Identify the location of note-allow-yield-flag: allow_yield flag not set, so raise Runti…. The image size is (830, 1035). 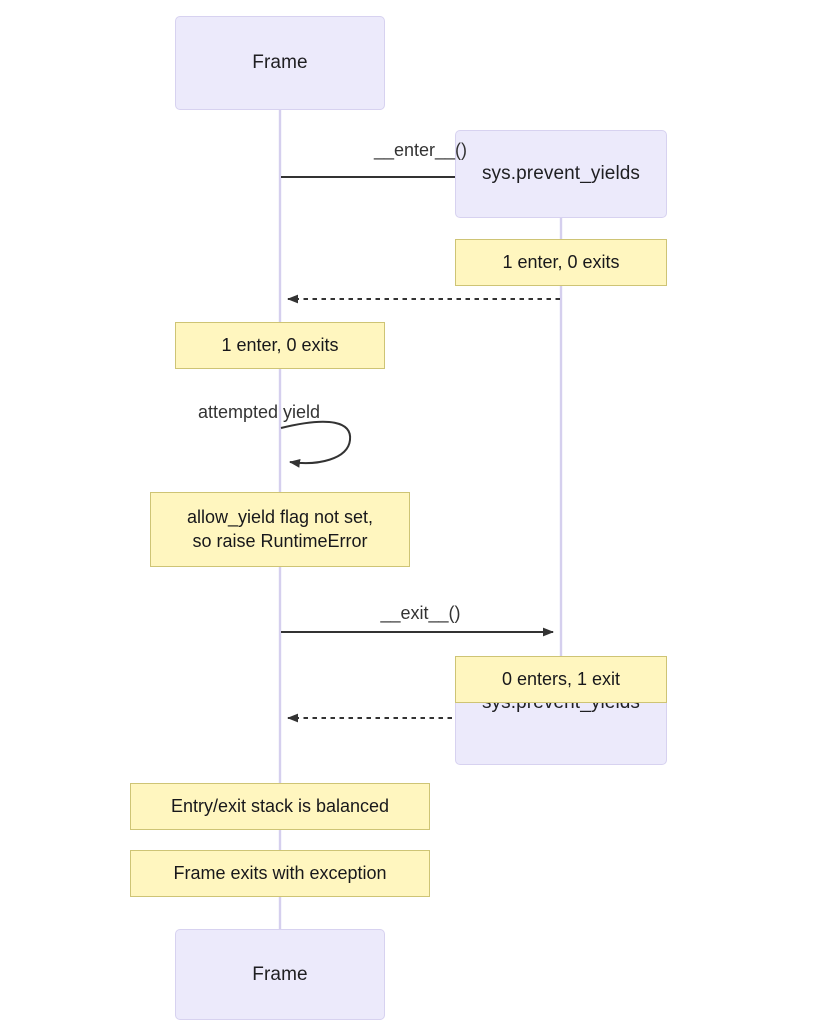
(280, 529).